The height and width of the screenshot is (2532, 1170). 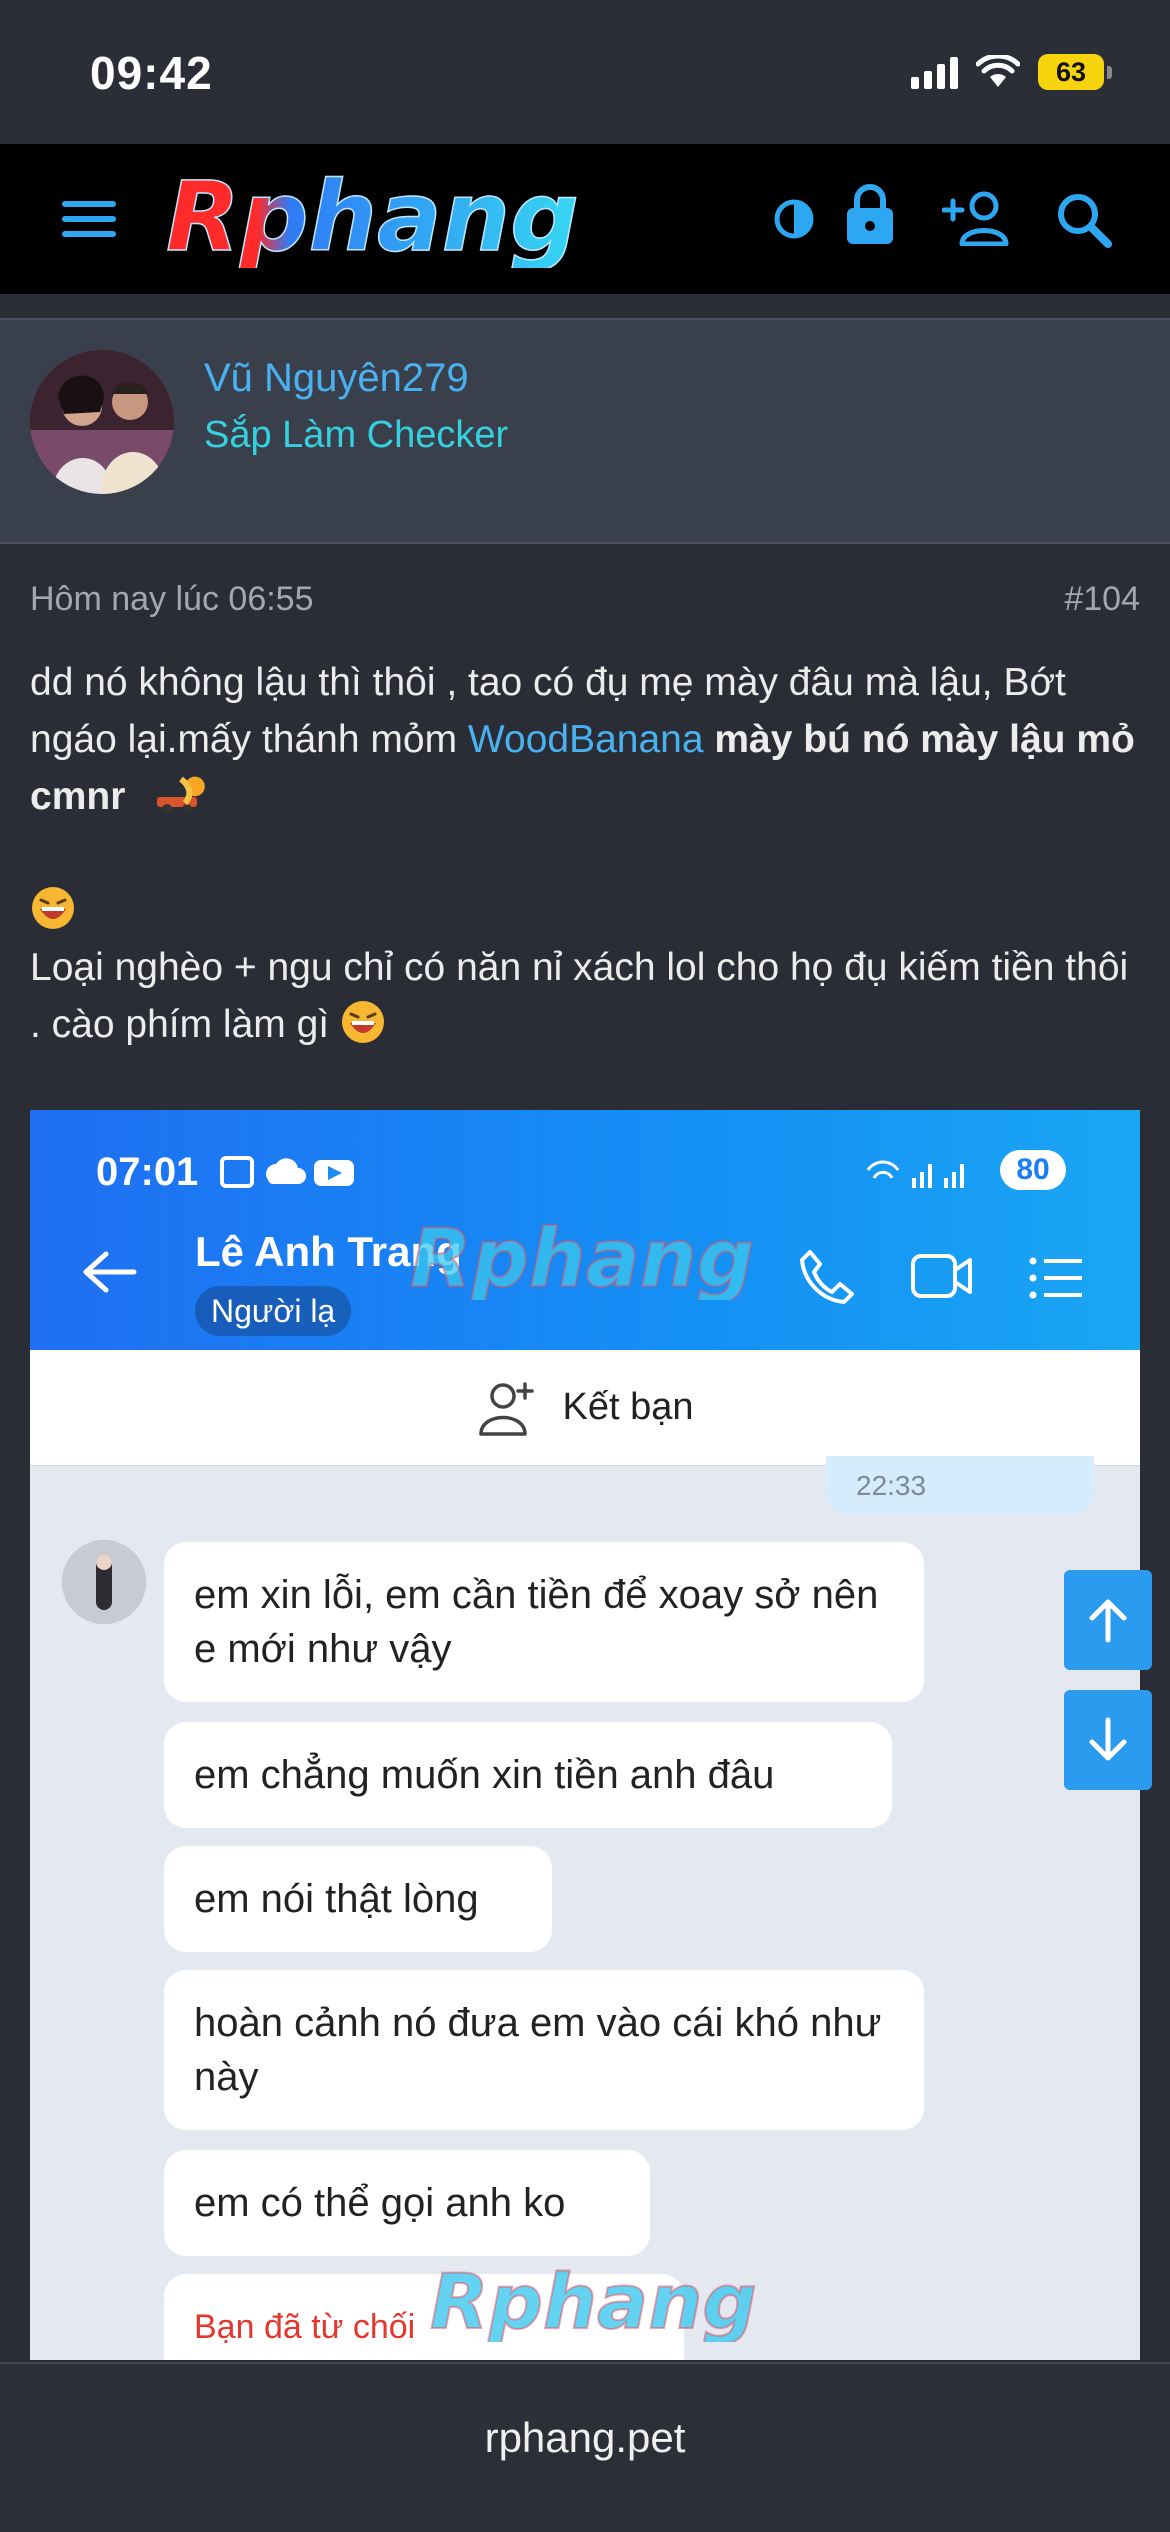 I want to click on fire-truck-emoji-icon, so click(x=181, y=795).